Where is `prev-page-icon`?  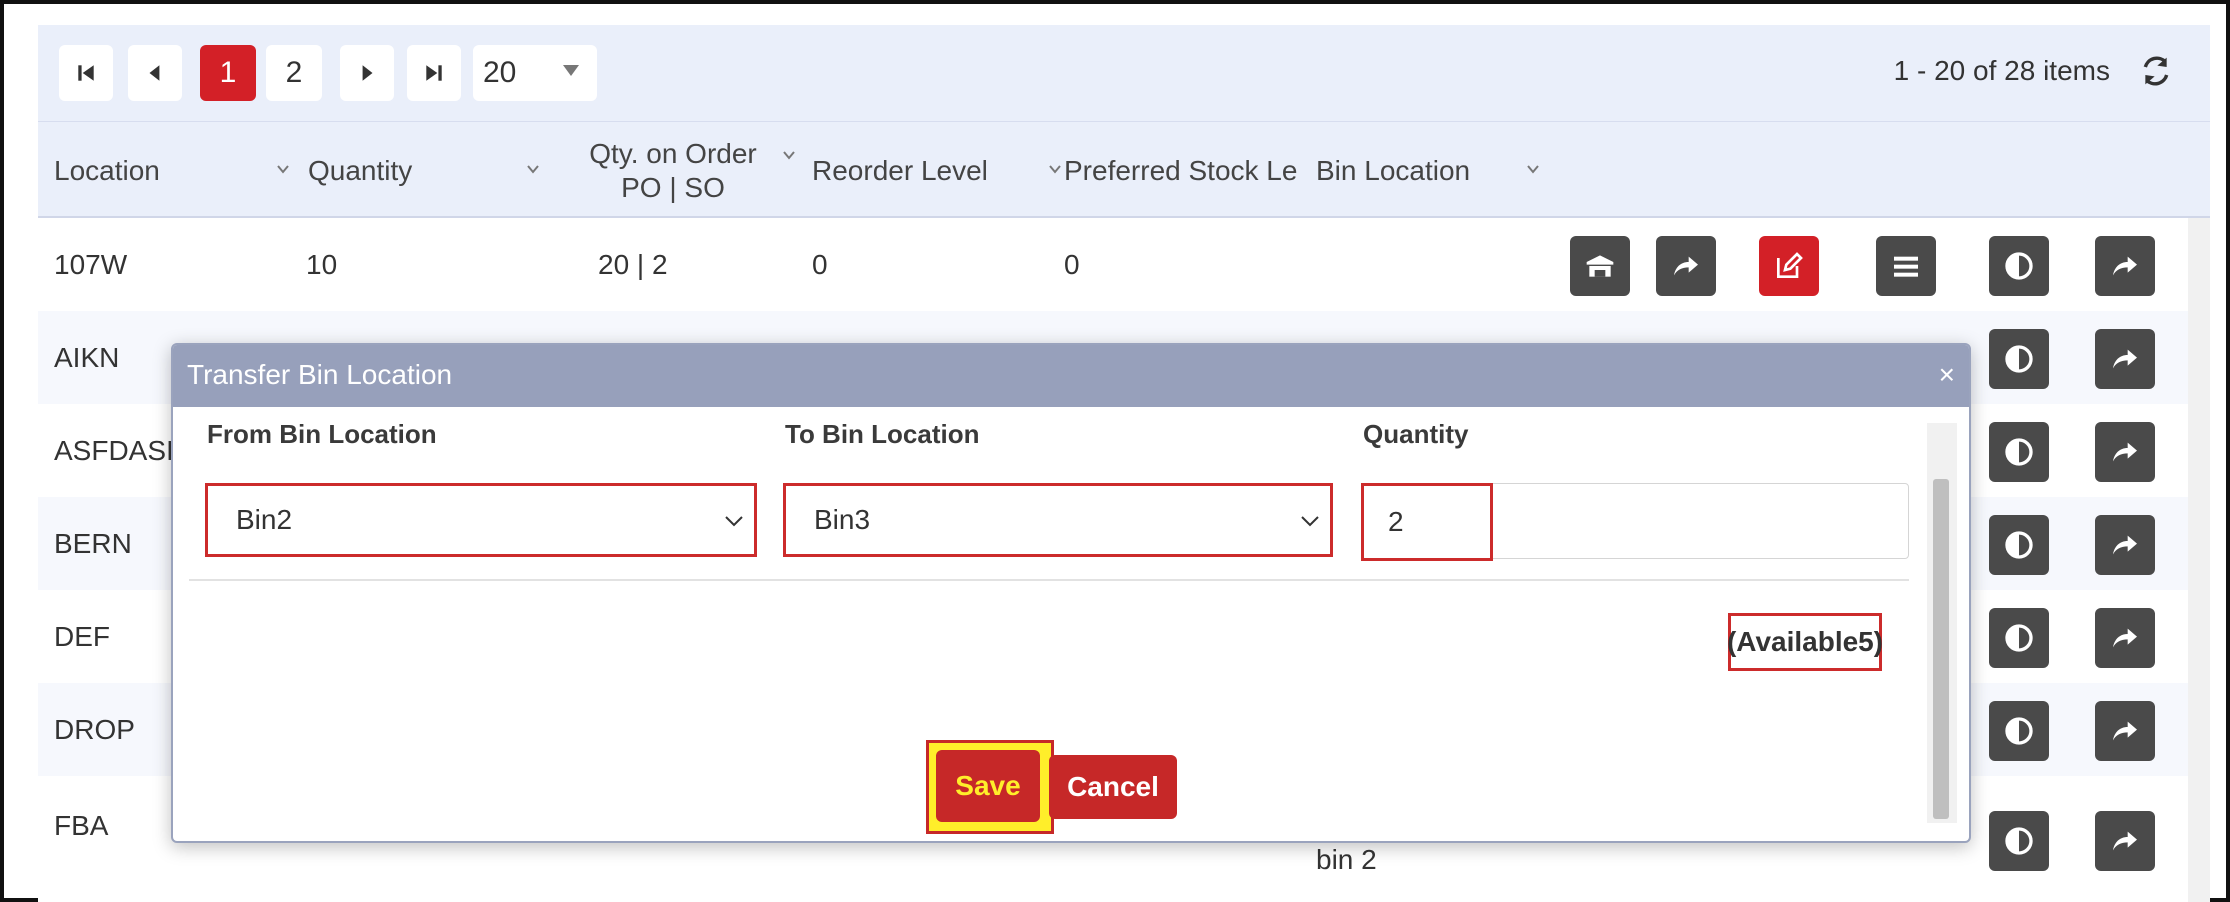
prev-page-icon is located at coordinates (154, 73).